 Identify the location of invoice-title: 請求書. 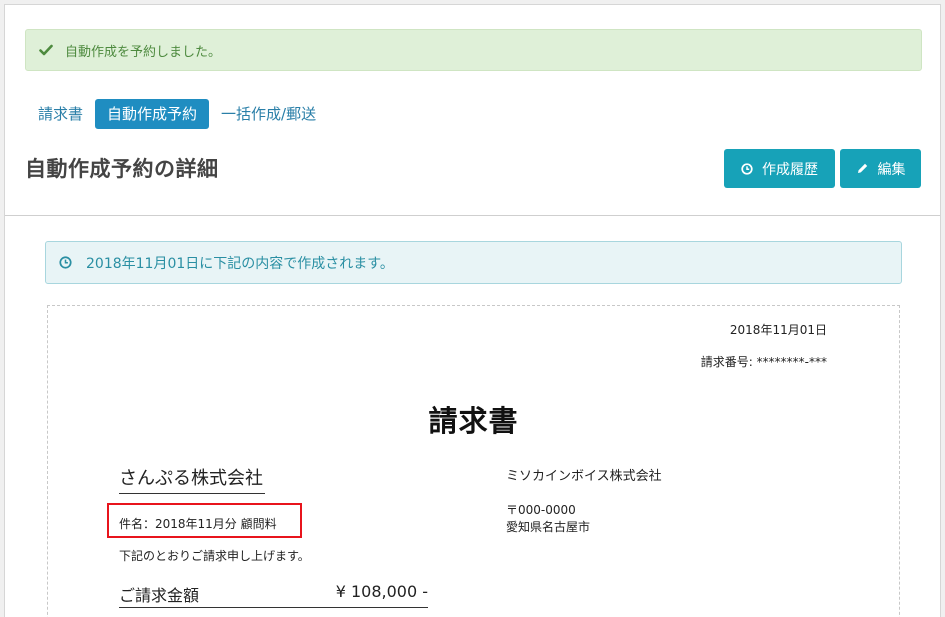
(473, 421).